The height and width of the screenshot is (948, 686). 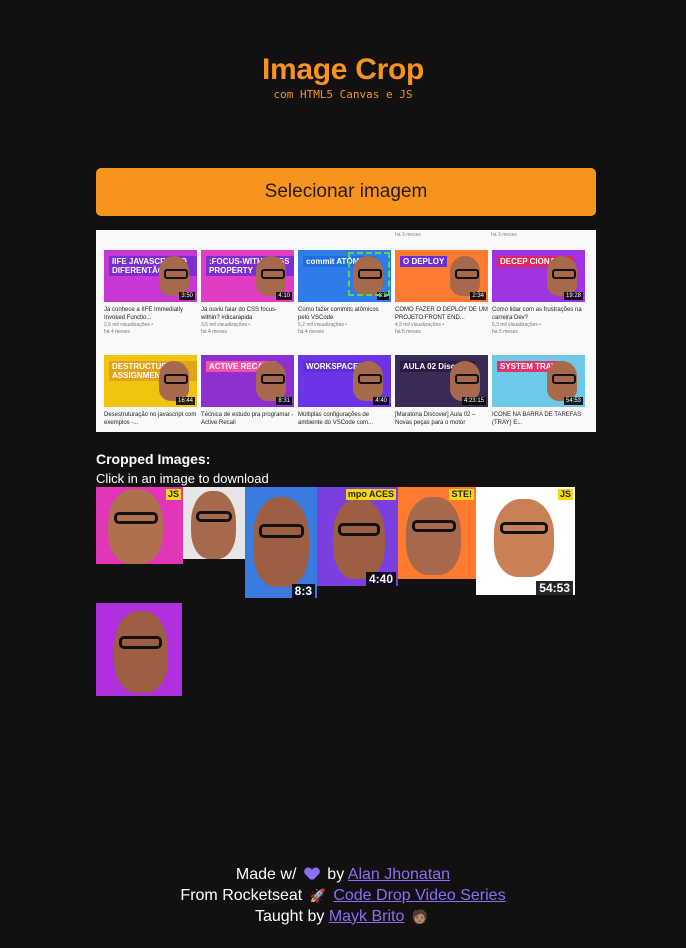 I want to click on footer-line-taught: Taught by Mayk Brito 🧑🏽, so click(x=343, y=916).